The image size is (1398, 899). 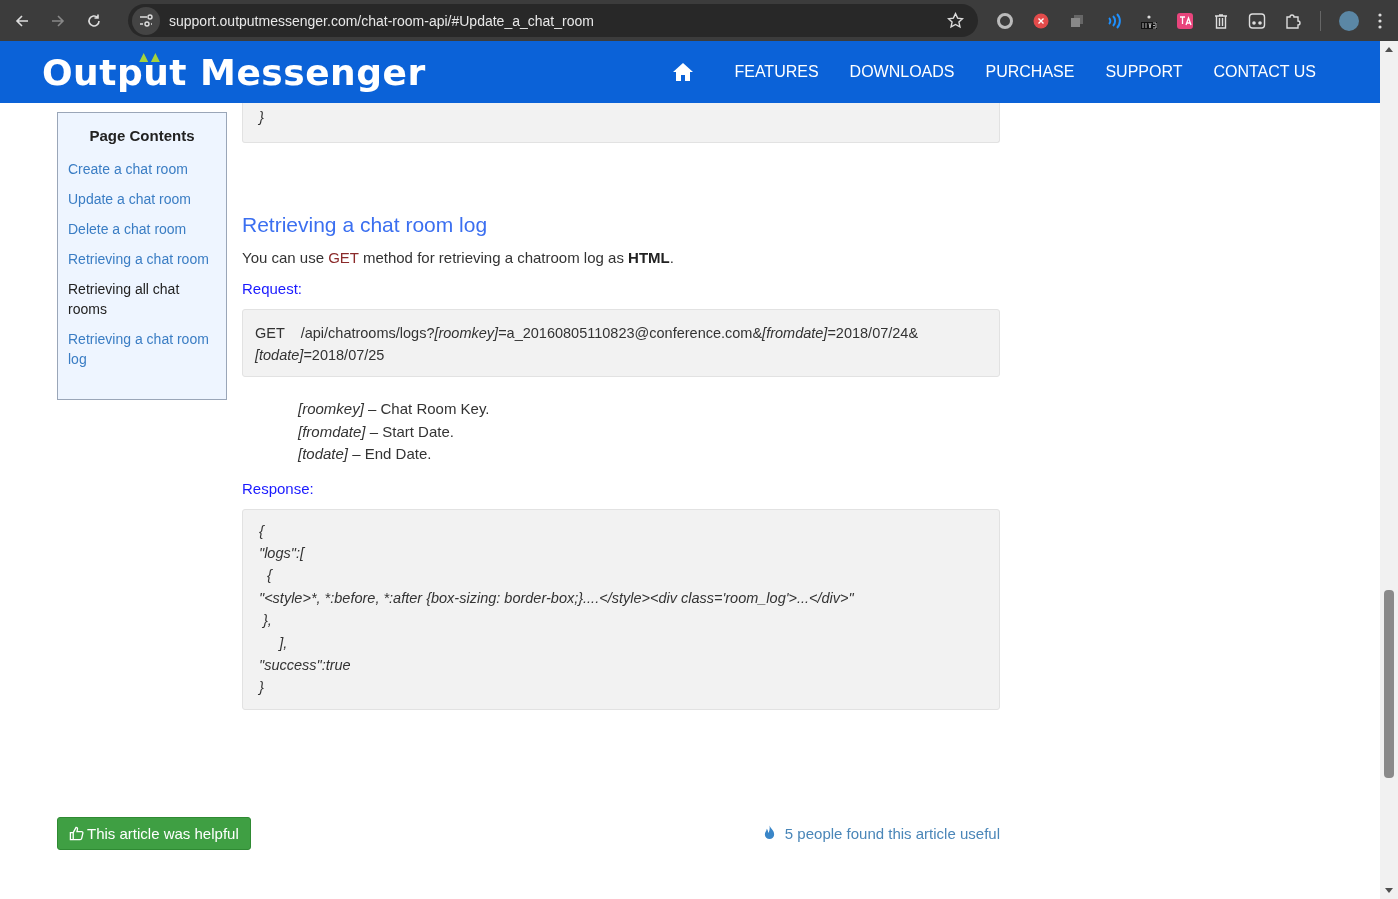 What do you see at coordinates (273, 288) in the screenshot?
I see `request-label: Request:` at bounding box center [273, 288].